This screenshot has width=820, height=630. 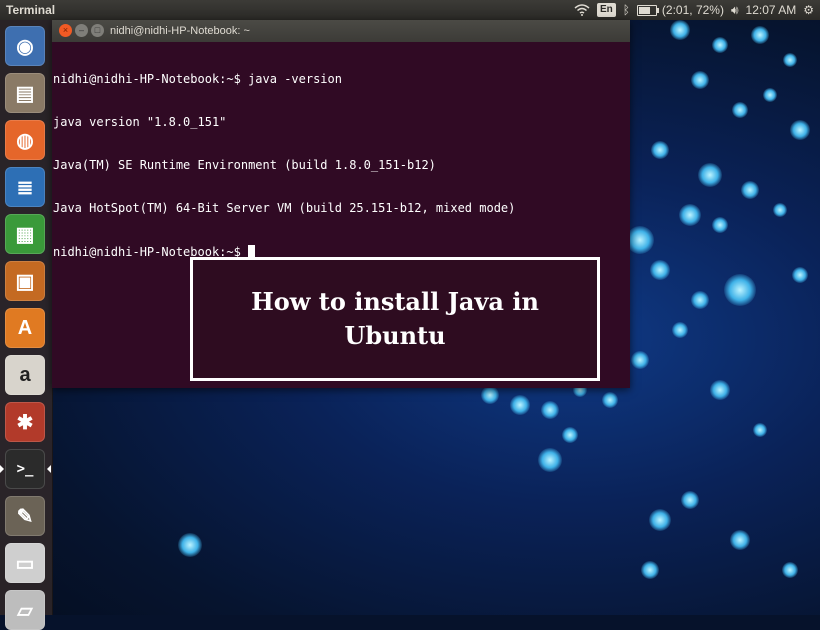 I want to click on running-indicator, so click(x=2, y=469).